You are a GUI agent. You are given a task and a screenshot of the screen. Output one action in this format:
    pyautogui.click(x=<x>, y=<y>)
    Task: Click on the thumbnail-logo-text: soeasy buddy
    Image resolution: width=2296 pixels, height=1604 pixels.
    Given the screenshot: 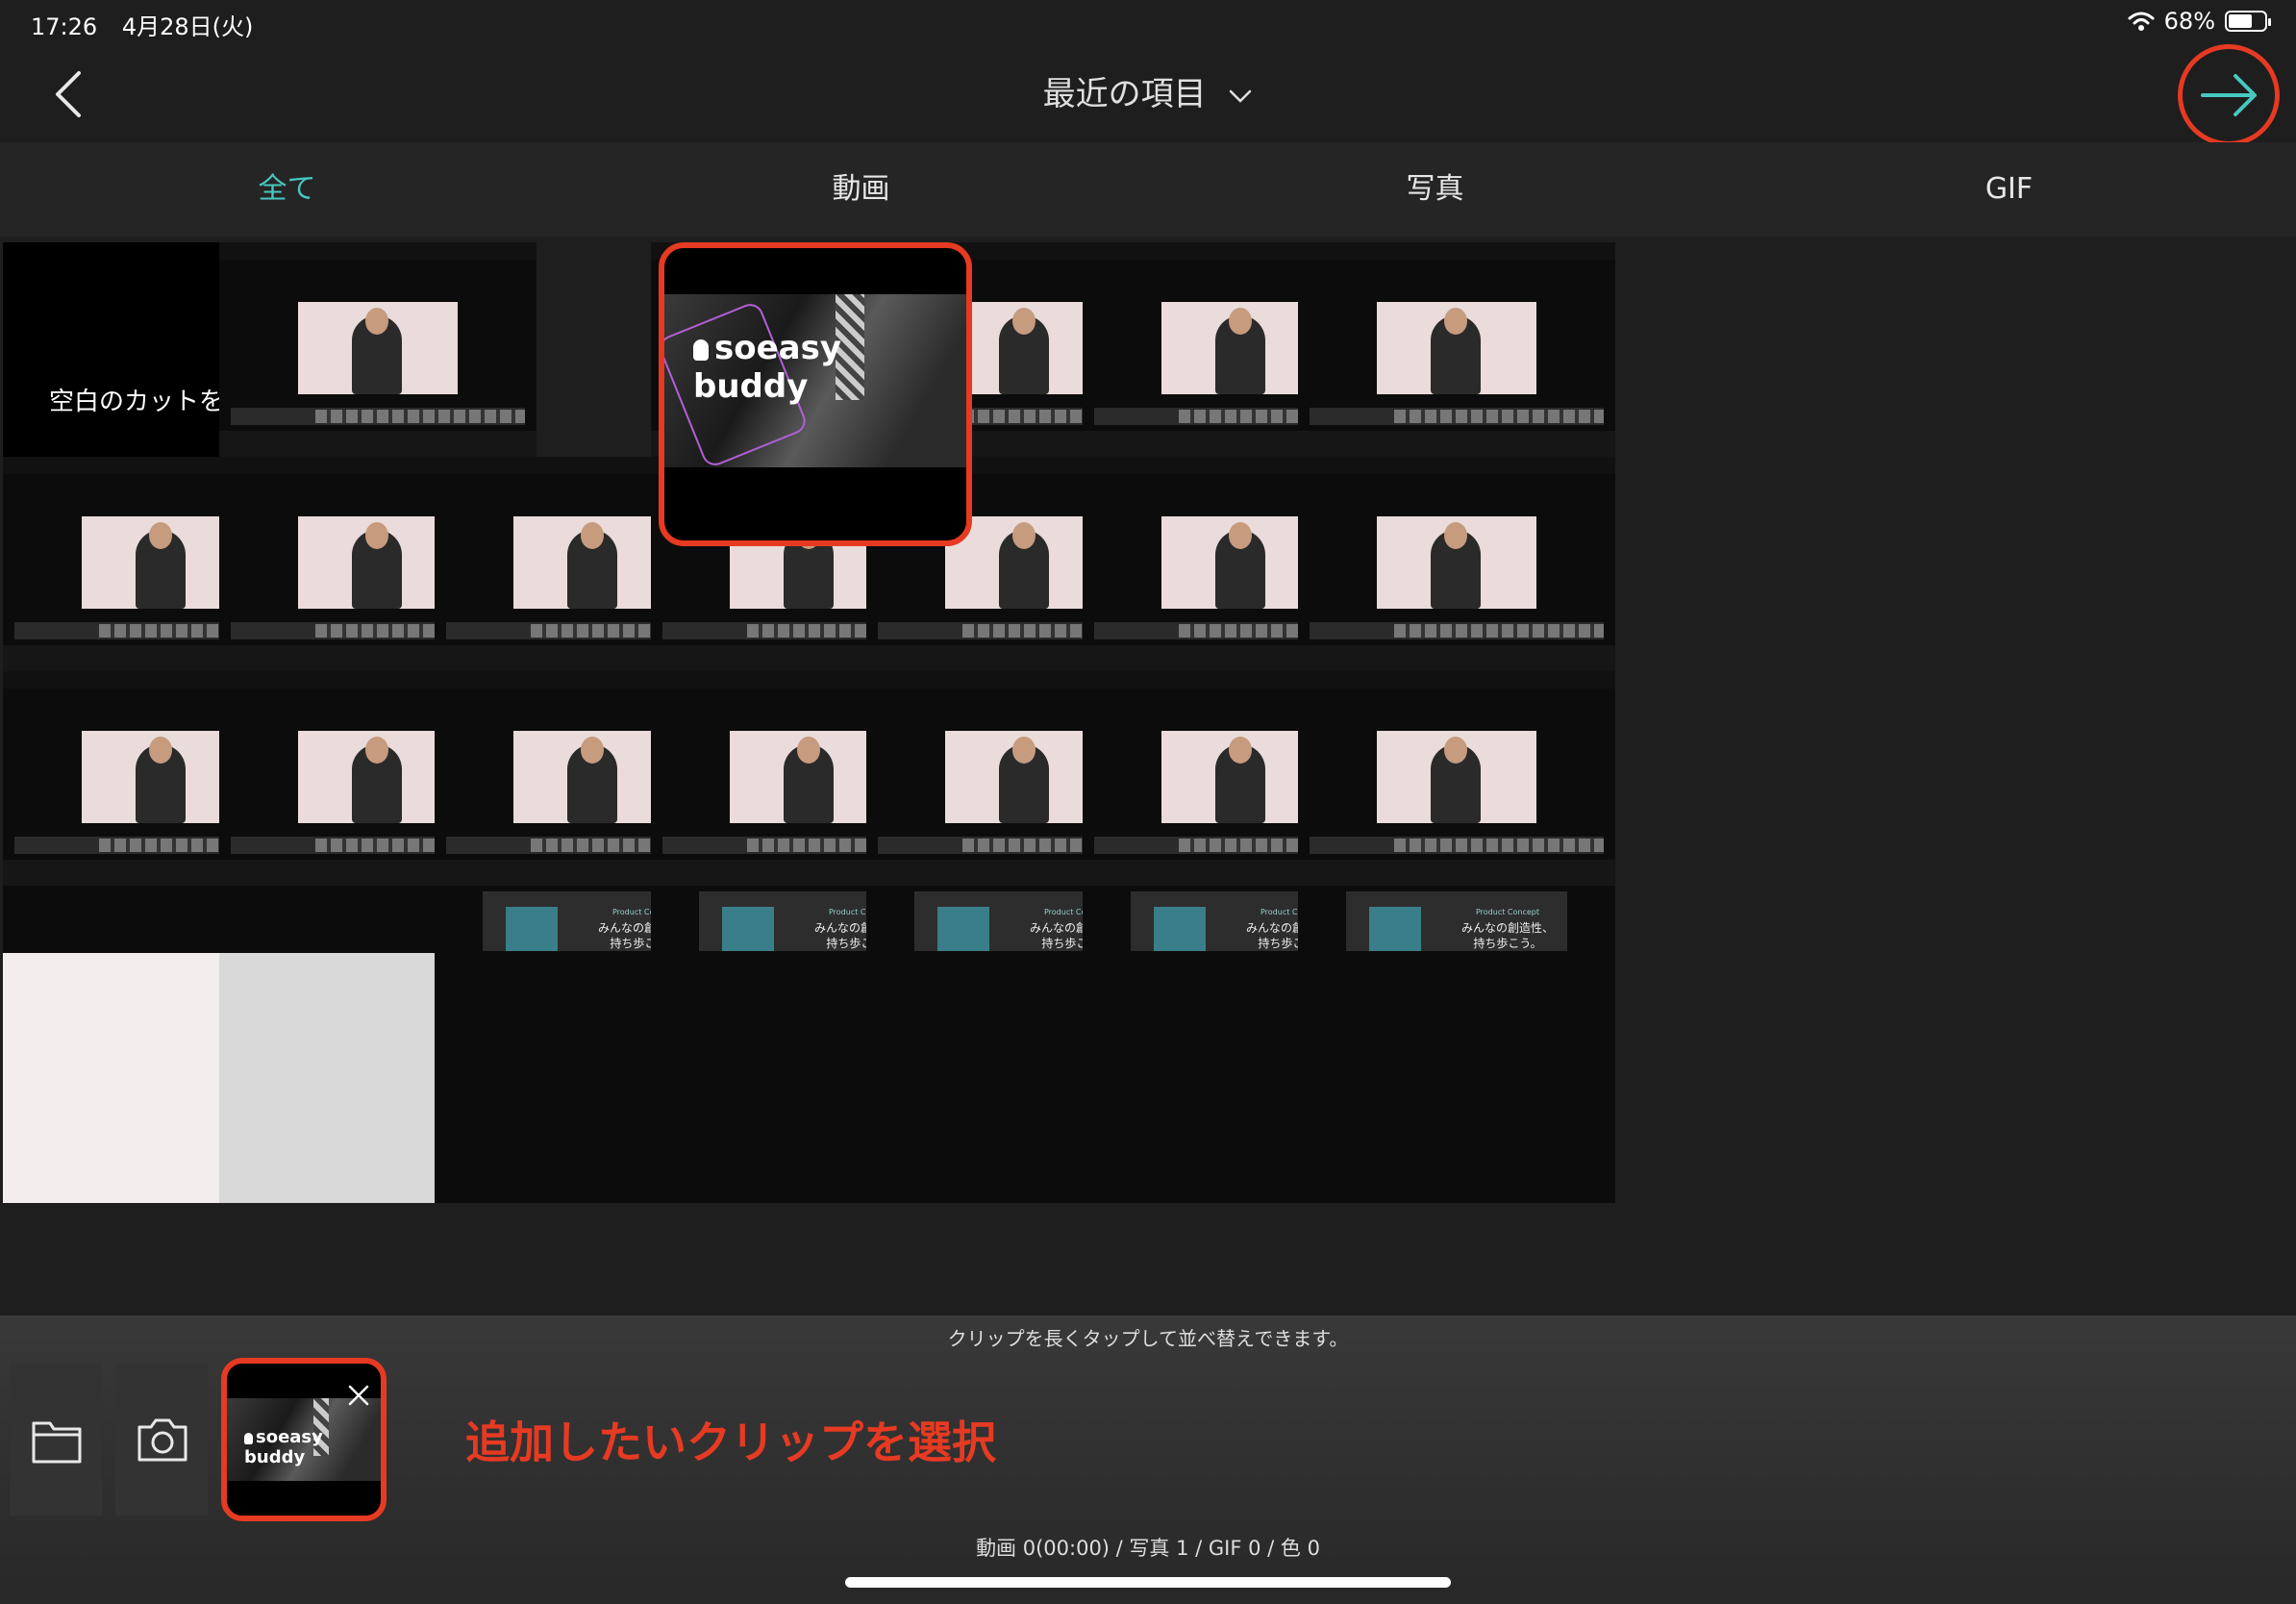 What is the action you would take?
    pyautogui.click(x=767, y=367)
    